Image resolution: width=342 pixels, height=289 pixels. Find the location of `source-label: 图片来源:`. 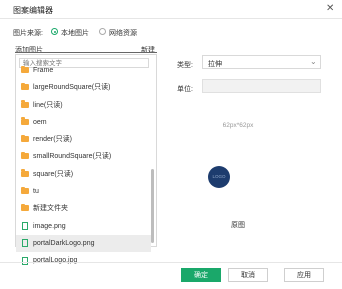

source-label: 图片来源: is located at coordinates (28, 33).